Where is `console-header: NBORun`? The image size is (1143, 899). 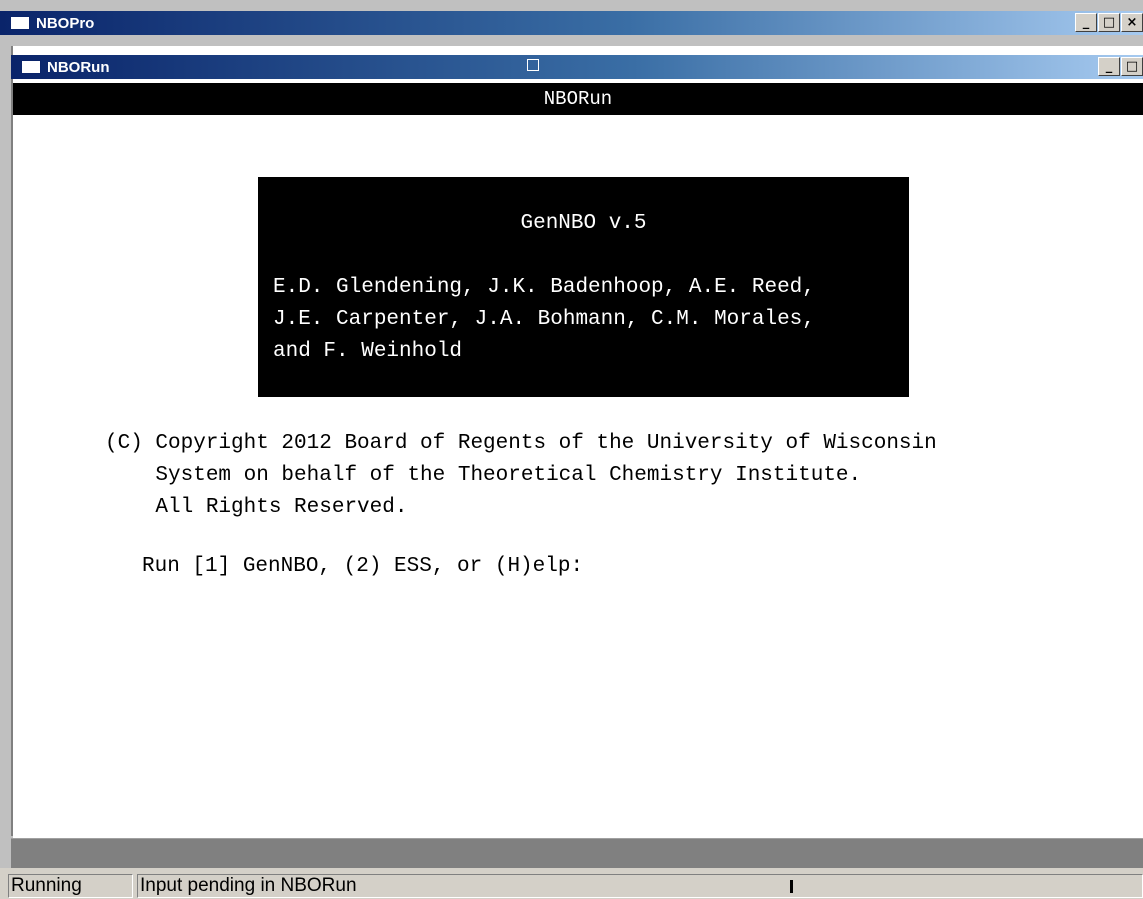
console-header: NBORun is located at coordinates (578, 99).